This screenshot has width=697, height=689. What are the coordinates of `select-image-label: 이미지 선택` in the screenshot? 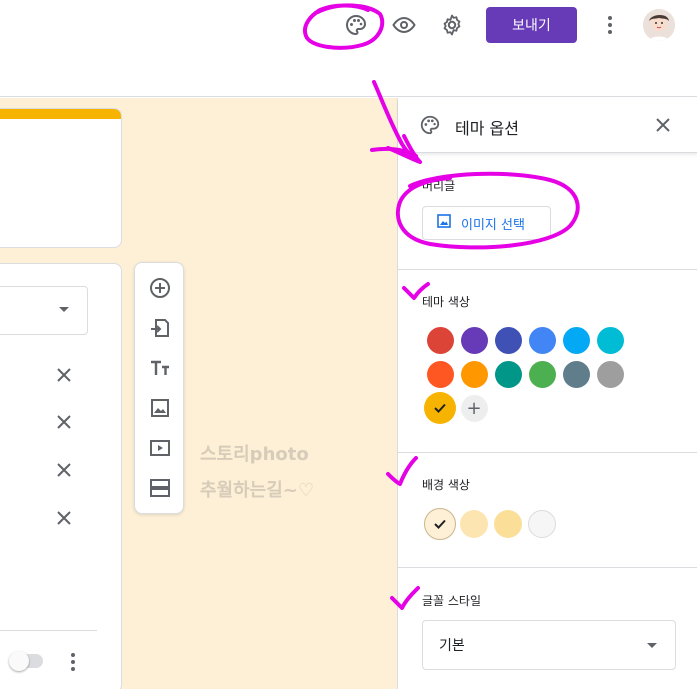 It's located at (493, 225).